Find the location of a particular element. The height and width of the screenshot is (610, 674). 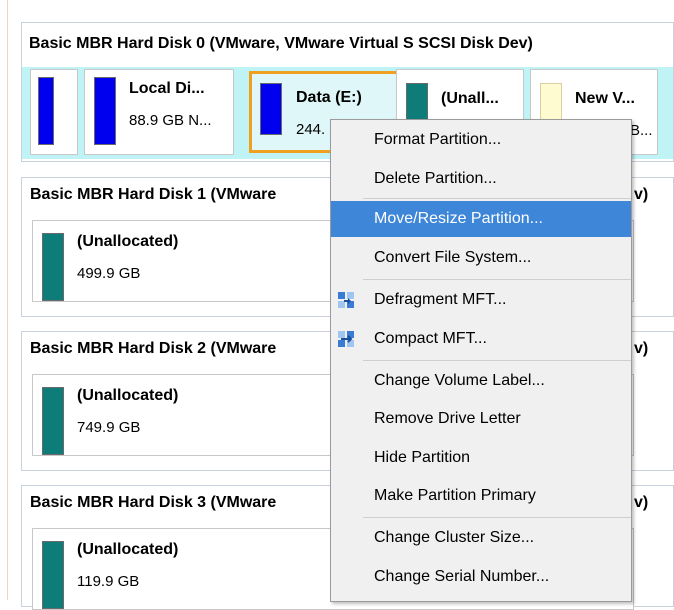

menu-item-make-partition-primary: Make Partition Primary is located at coordinates (481, 496).